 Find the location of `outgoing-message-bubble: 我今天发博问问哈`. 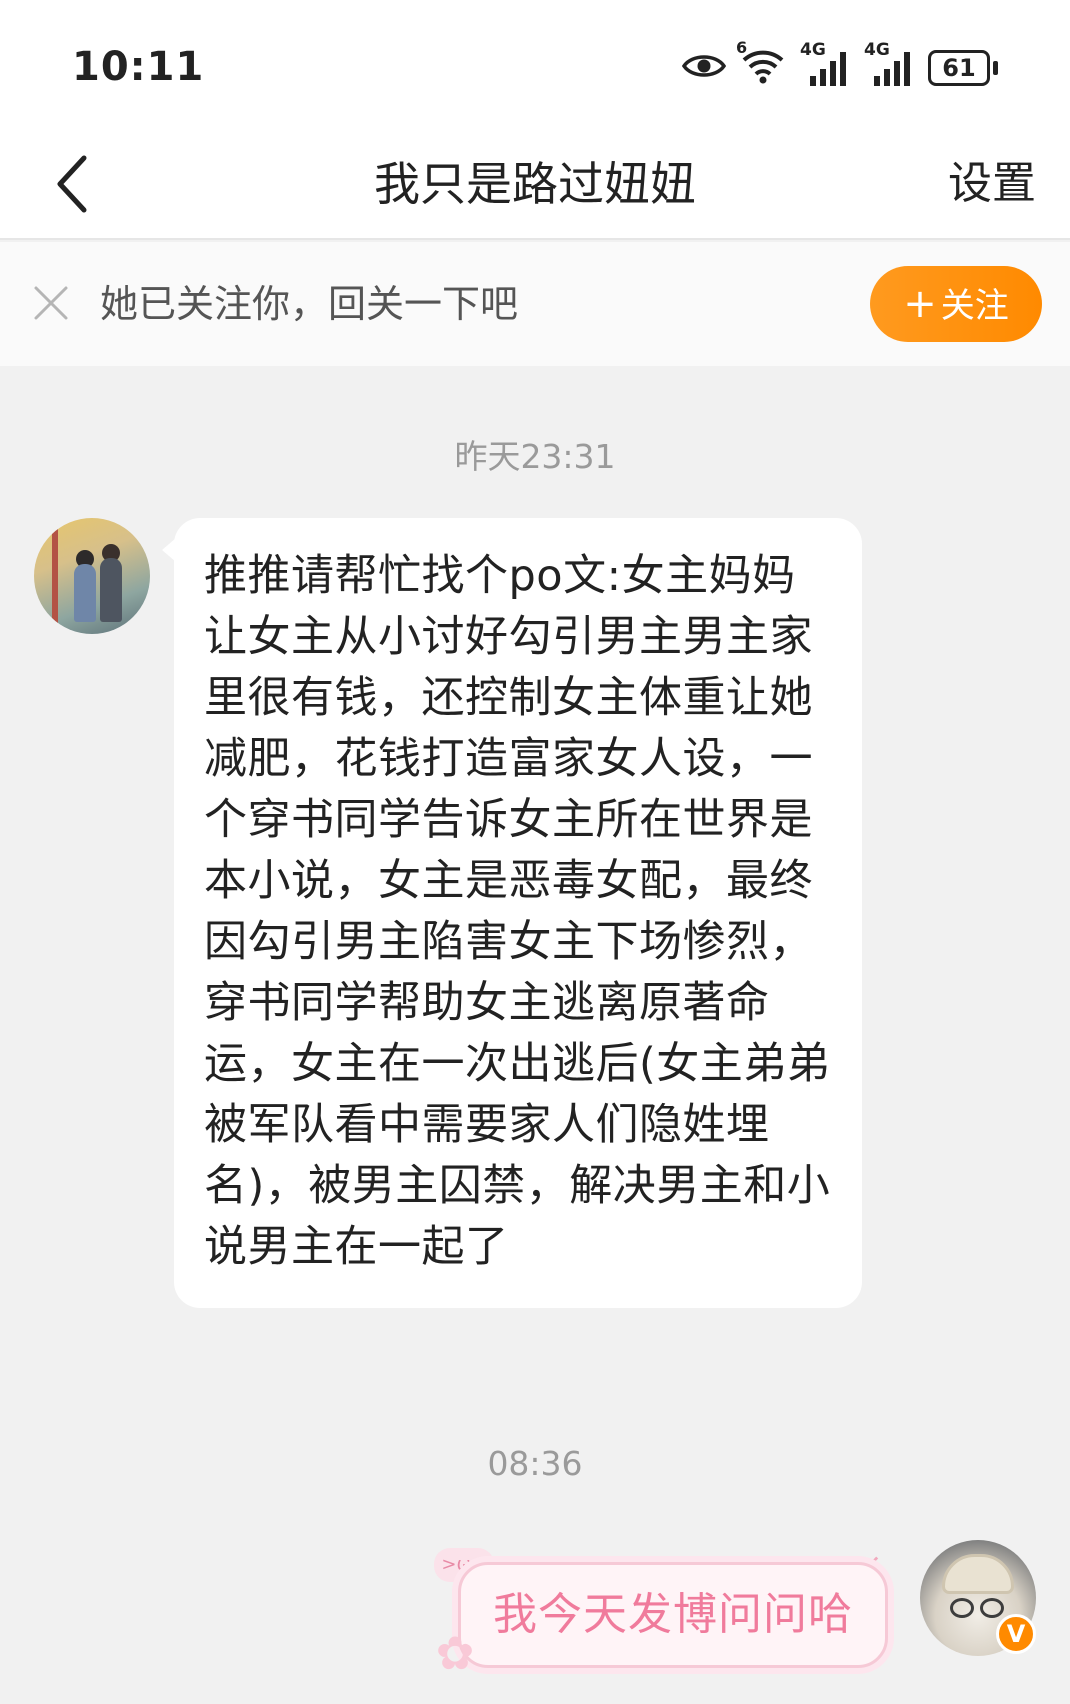

outgoing-message-bubble: 我今天发博问问哈 is located at coordinates (673, 1615).